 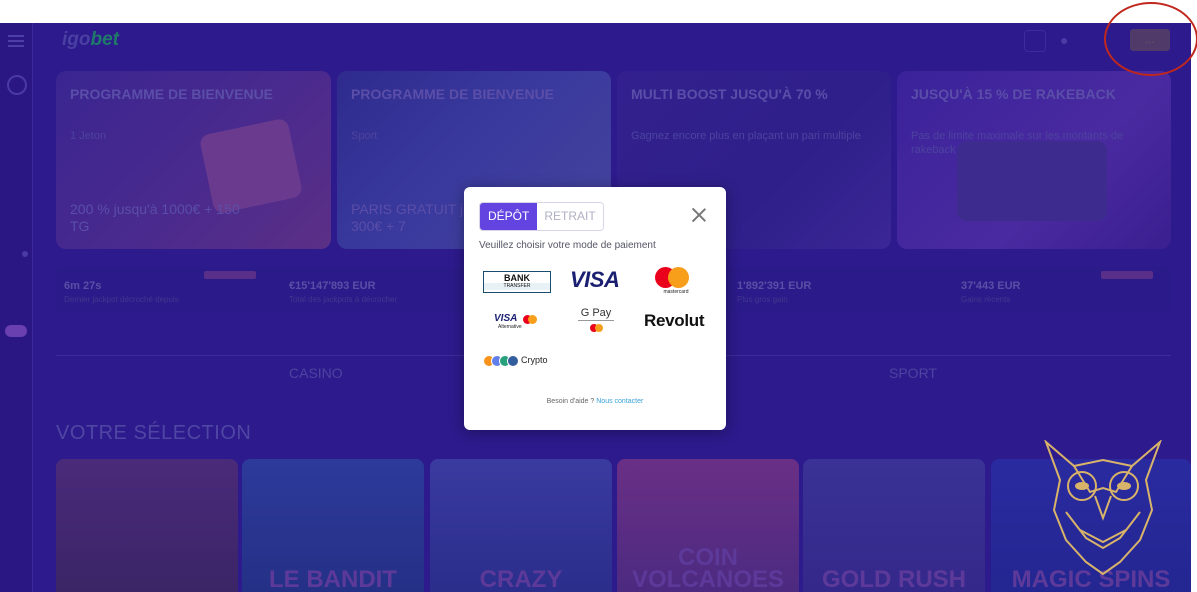 I want to click on stat-label: Total des jackpots à décrocher, so click(x=343, y=299).